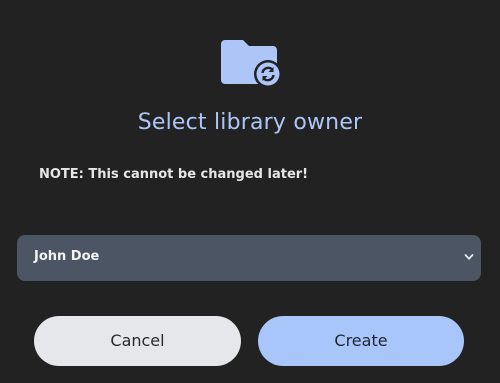 Image resolution: width=500 pixels, height=383 pixels. Describe the element at coordinates (249, 258) in the screenshot. I see `owner-select: John Doe` at that location.